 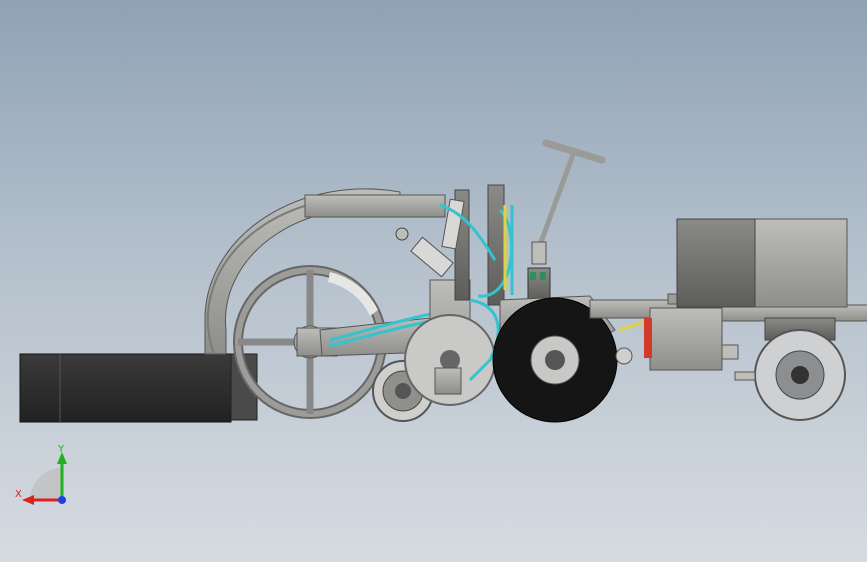 What do you see at coordinates (41, 474) in the screenshot?
I see `coordinate-triad-icon: Y X` at bounding box center [41, 474].